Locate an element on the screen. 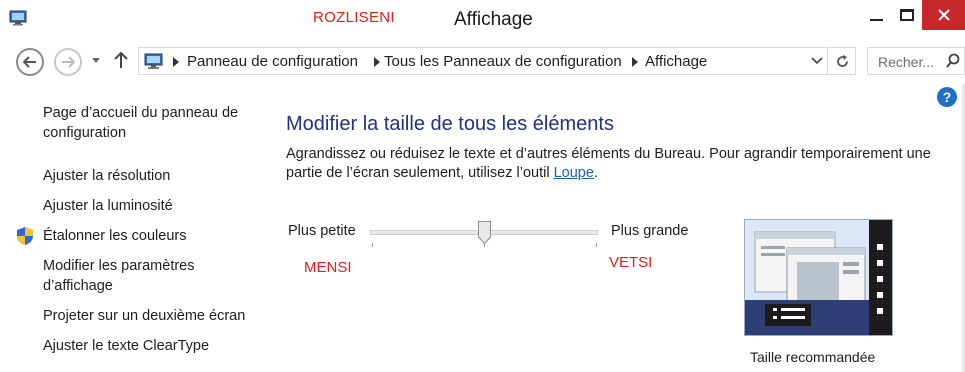 The width and height of the screenshot is (965, 372). display-size-preview is located at coordinates (818, 277).